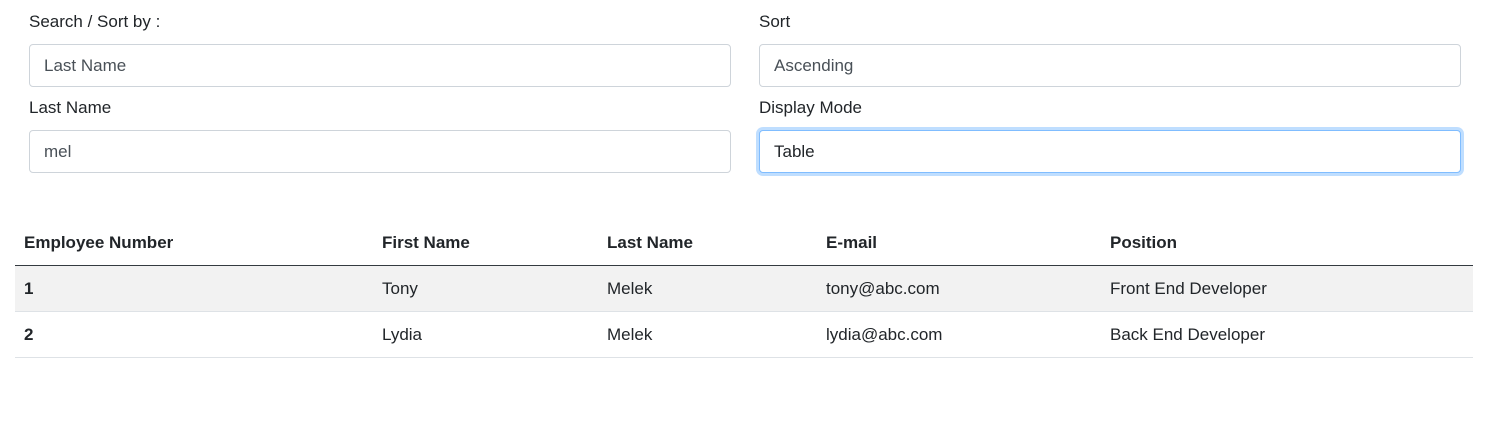 This screenshot has width=1508, height=423. I want to click on cell-first-name: Tony, so click(485, 288).